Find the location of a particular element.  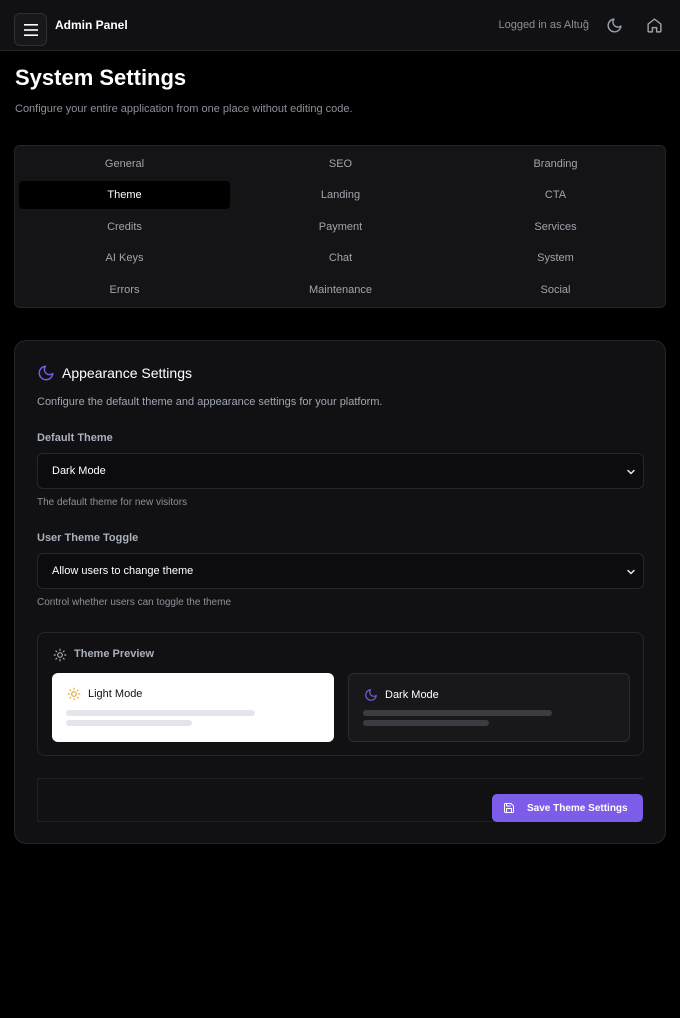

tab-services: Services is located at coordinates (555, 227).